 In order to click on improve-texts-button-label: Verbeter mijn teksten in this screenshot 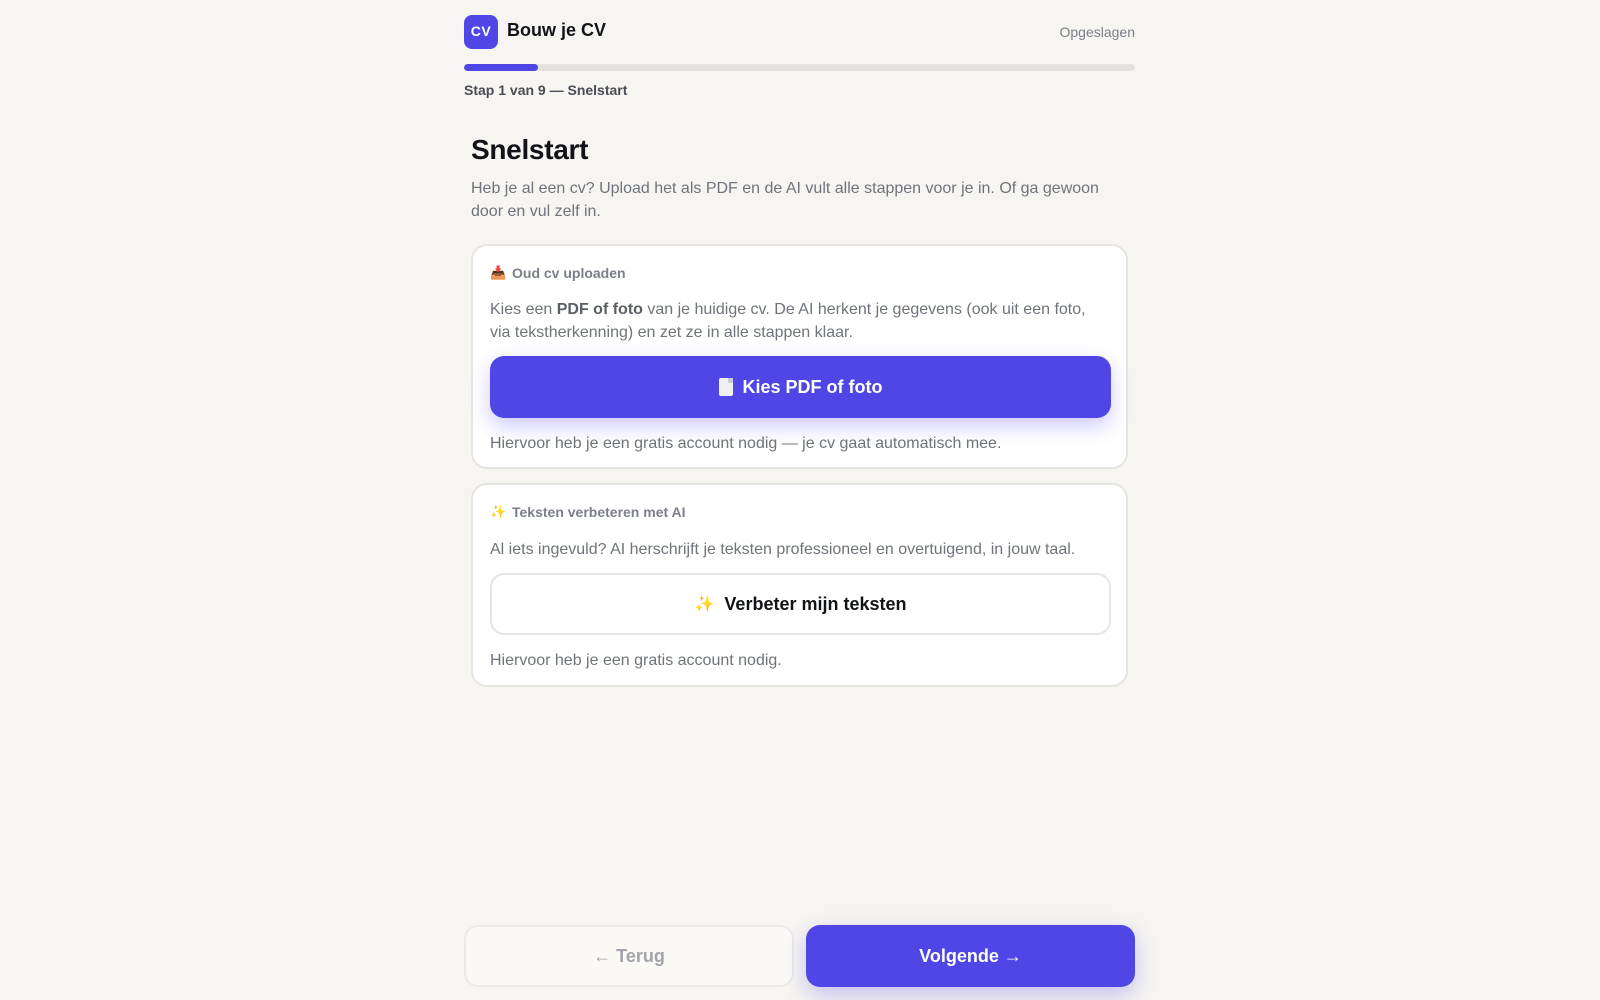, I will do `click(815, 603)`.